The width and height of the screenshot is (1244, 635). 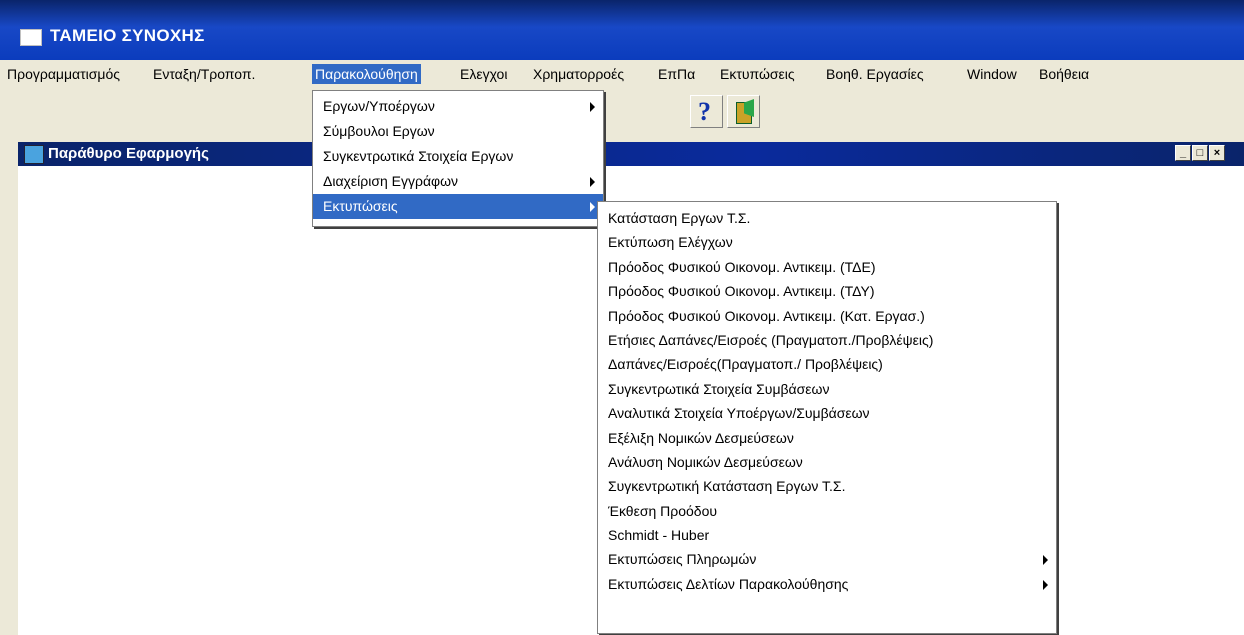 What do you see at coordinates (705, 461) in the screenshot?
I see `submenu-item-label: Ανάλυση Νομικών Δεσμεύσεων` at bounding box center [705, 461].